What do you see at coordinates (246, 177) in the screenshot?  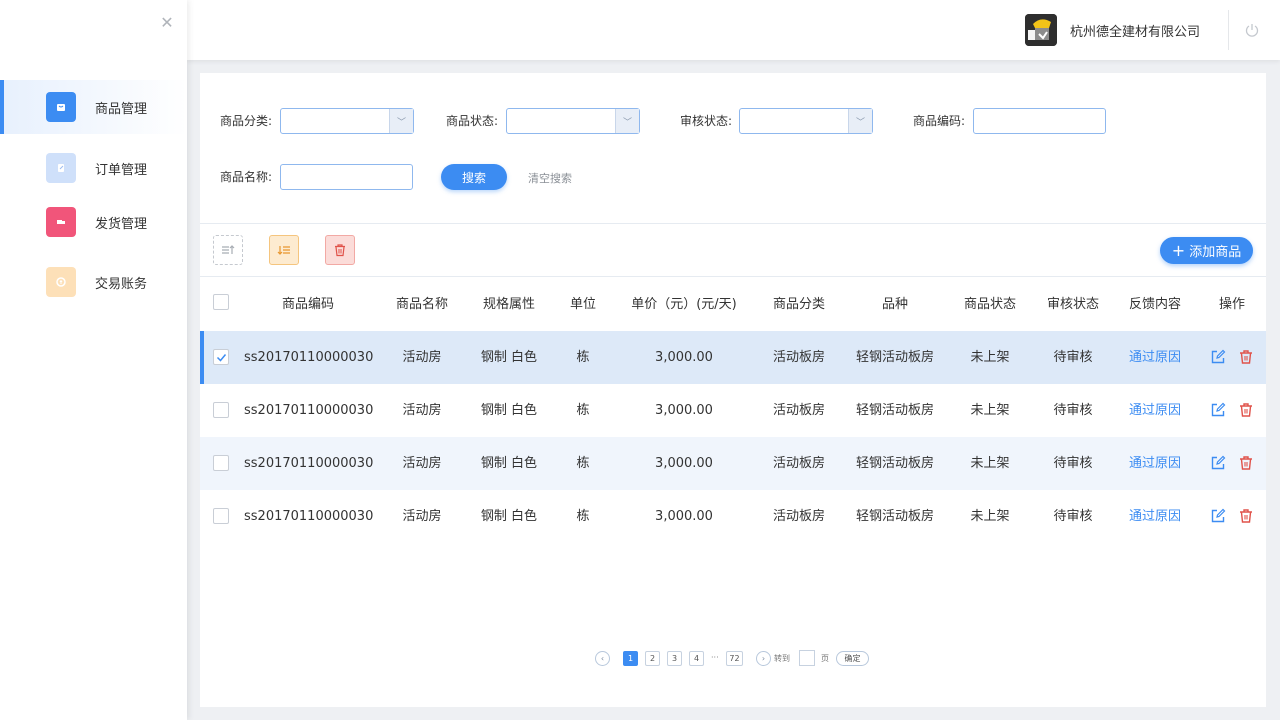 I see `name-label: 商品名称:` at bounding box center [246, 177].